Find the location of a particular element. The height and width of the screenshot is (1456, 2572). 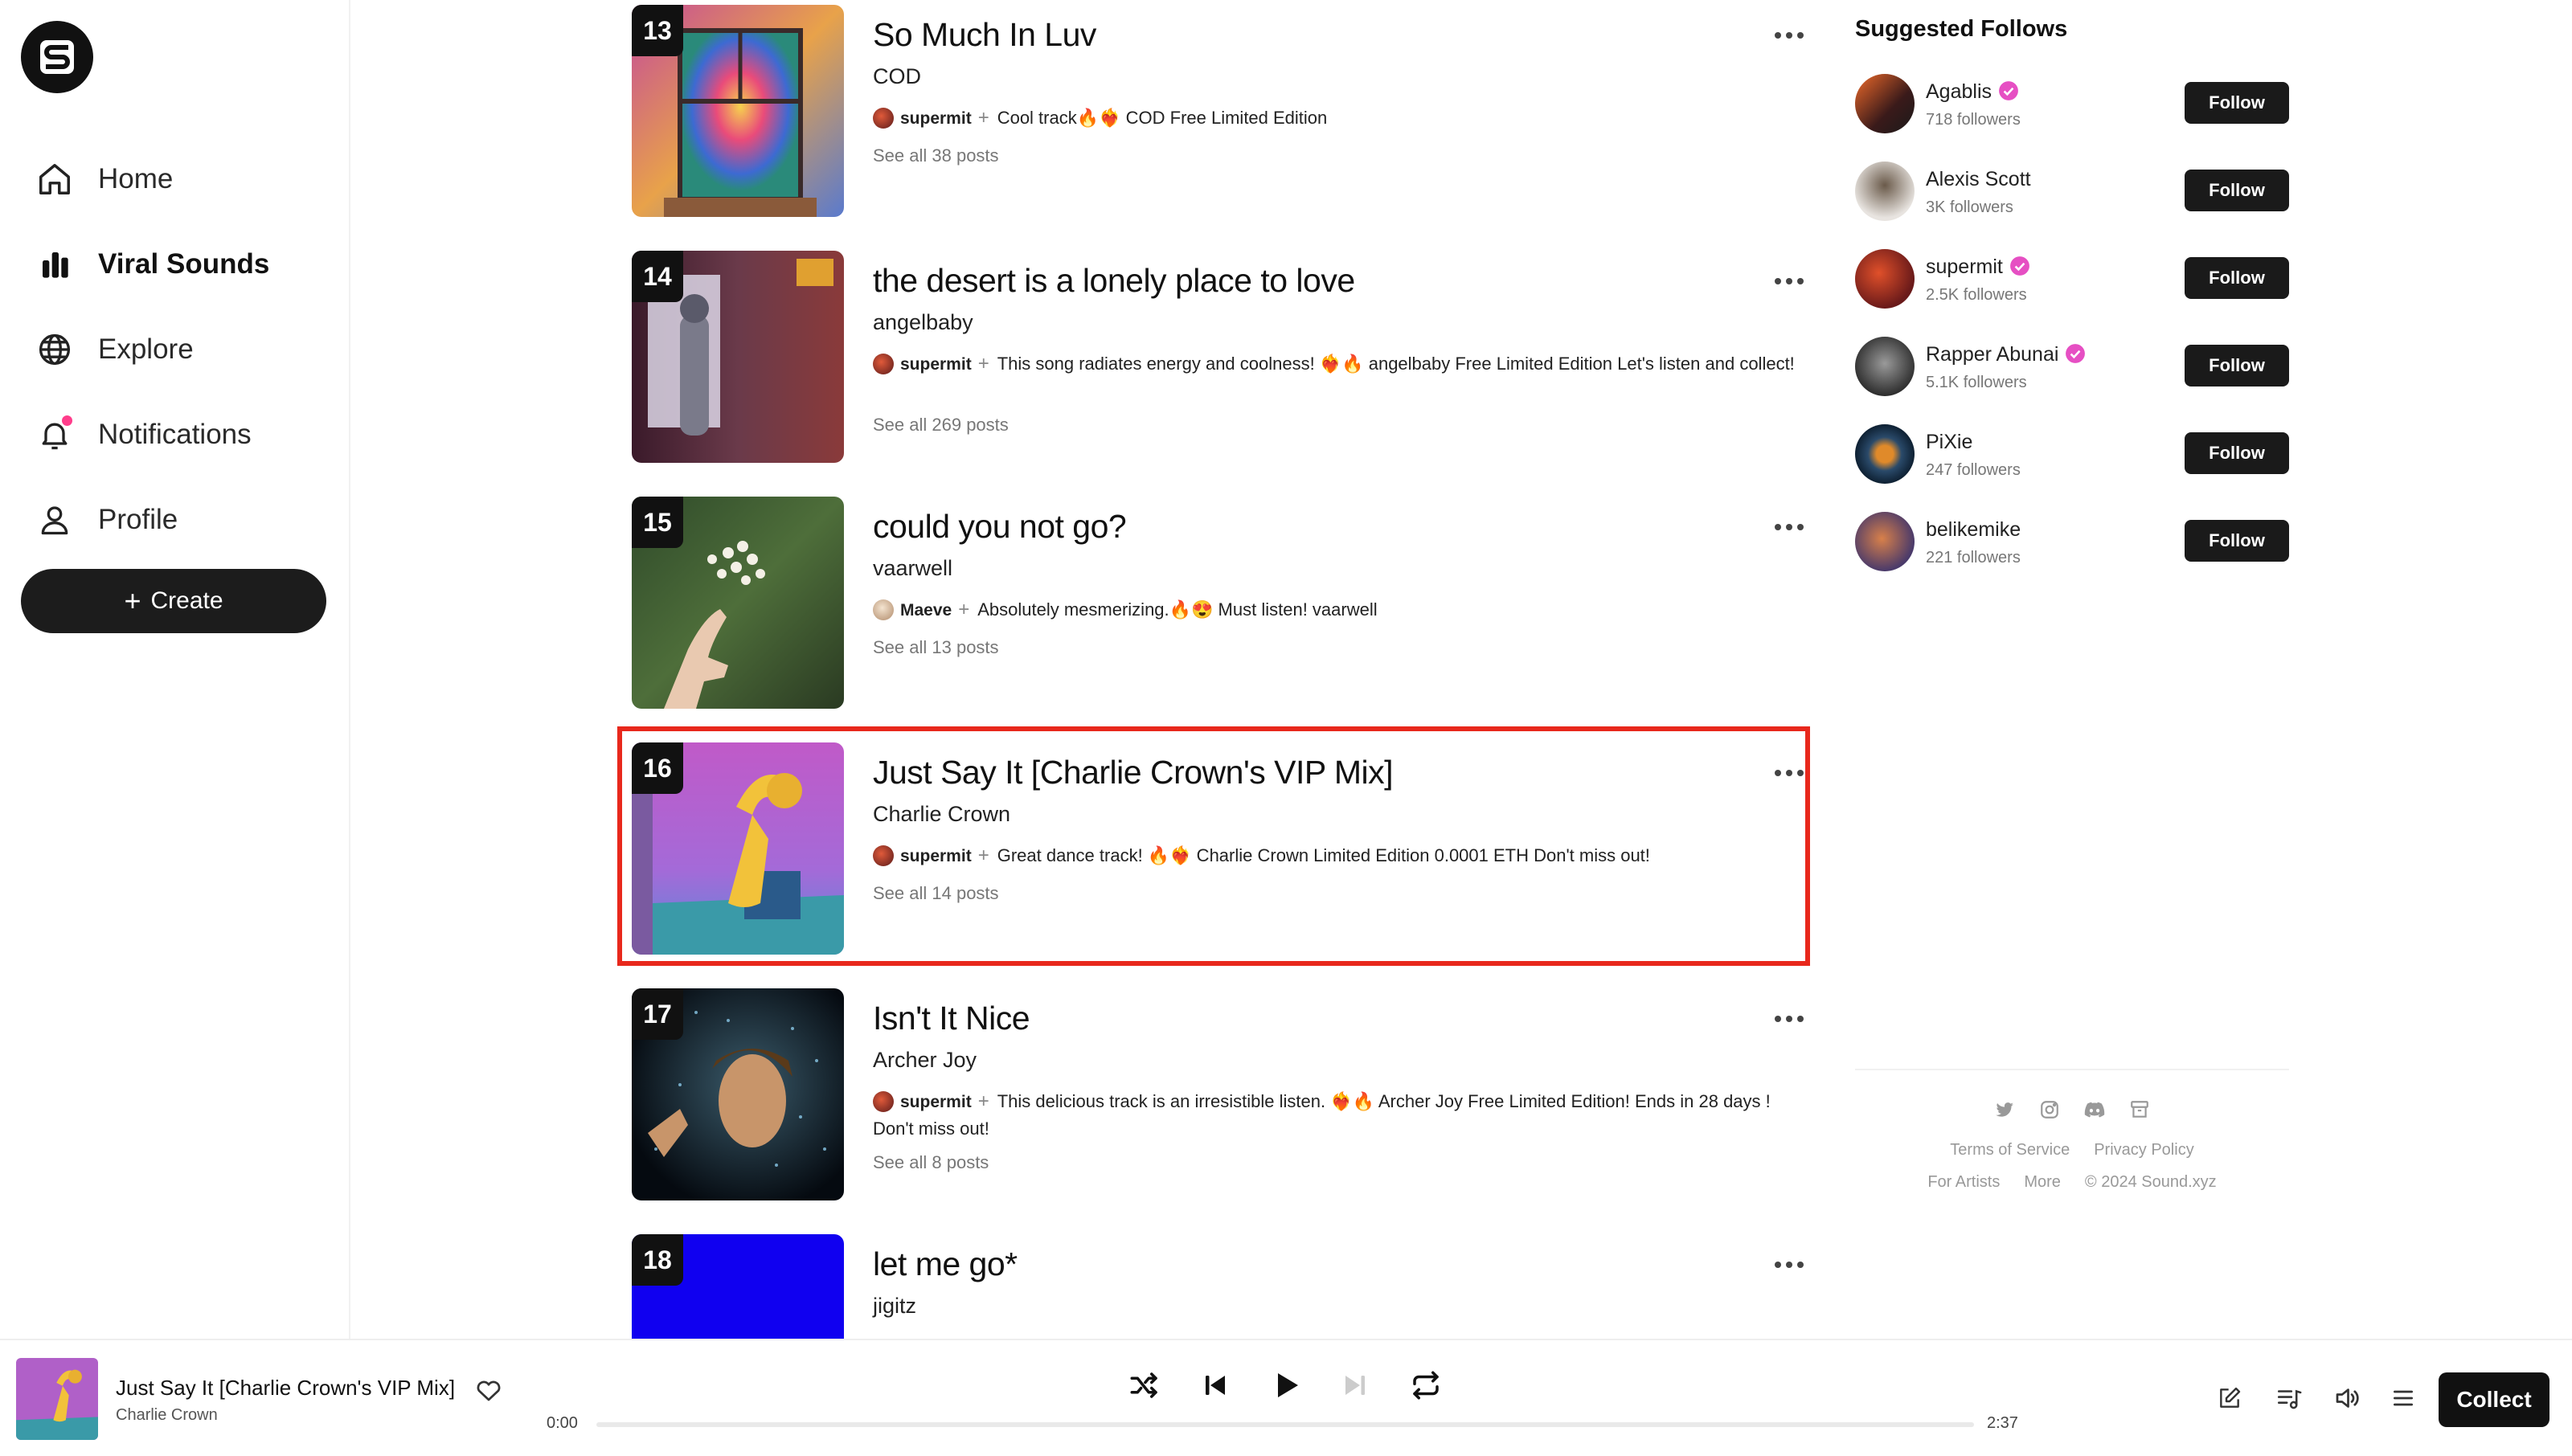

track-artwork: 16 is located at coordinates (738, 849).